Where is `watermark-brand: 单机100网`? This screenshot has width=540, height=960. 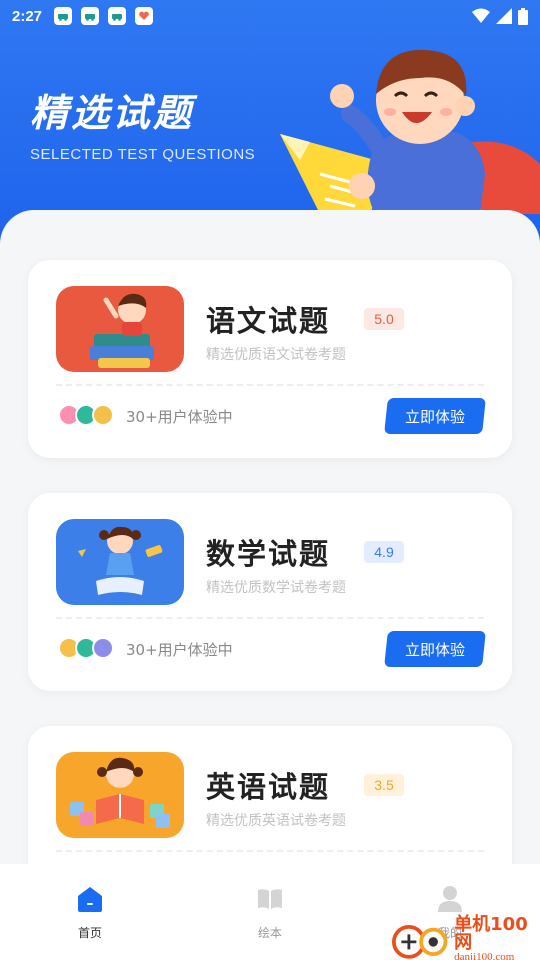
watermark-brand: 单机100网 is located at coordinates (491, 933).